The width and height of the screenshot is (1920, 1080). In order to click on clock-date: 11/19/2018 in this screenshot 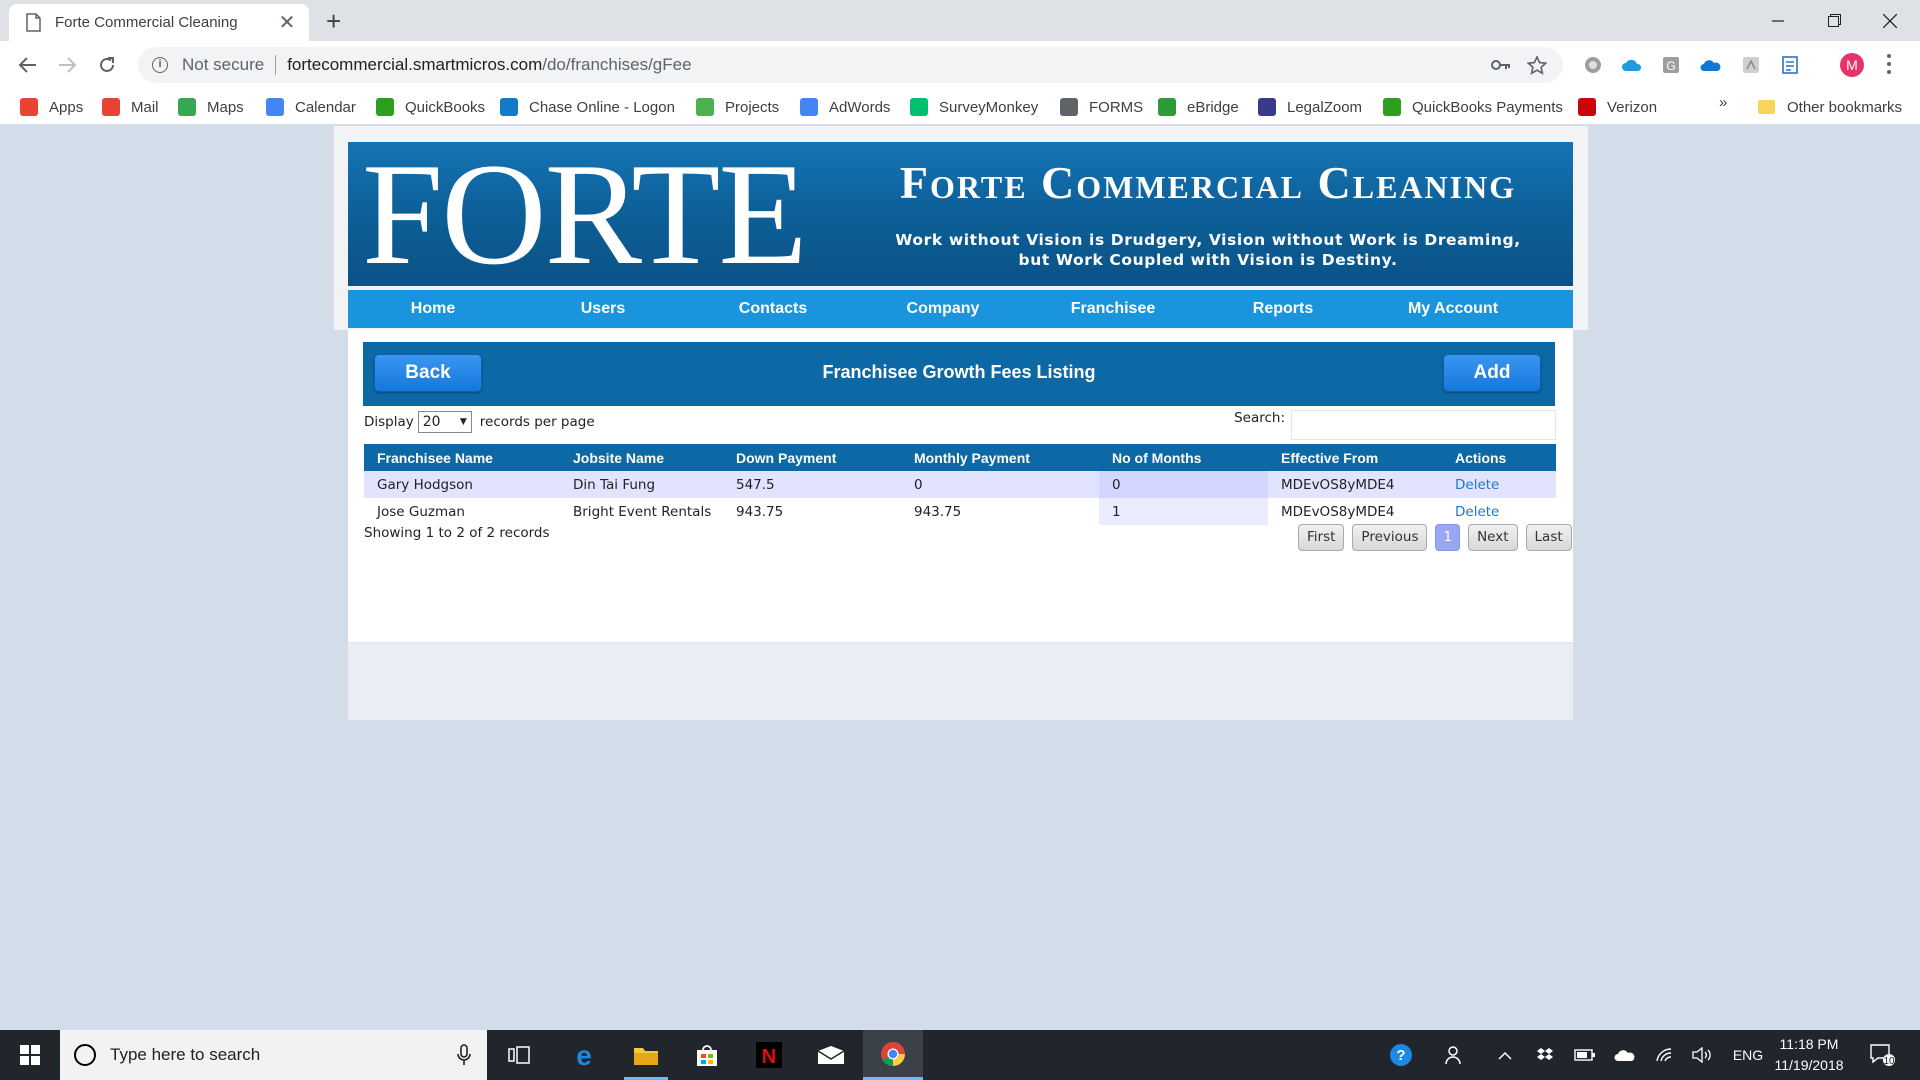, I will do `click(1809, 1065)`.